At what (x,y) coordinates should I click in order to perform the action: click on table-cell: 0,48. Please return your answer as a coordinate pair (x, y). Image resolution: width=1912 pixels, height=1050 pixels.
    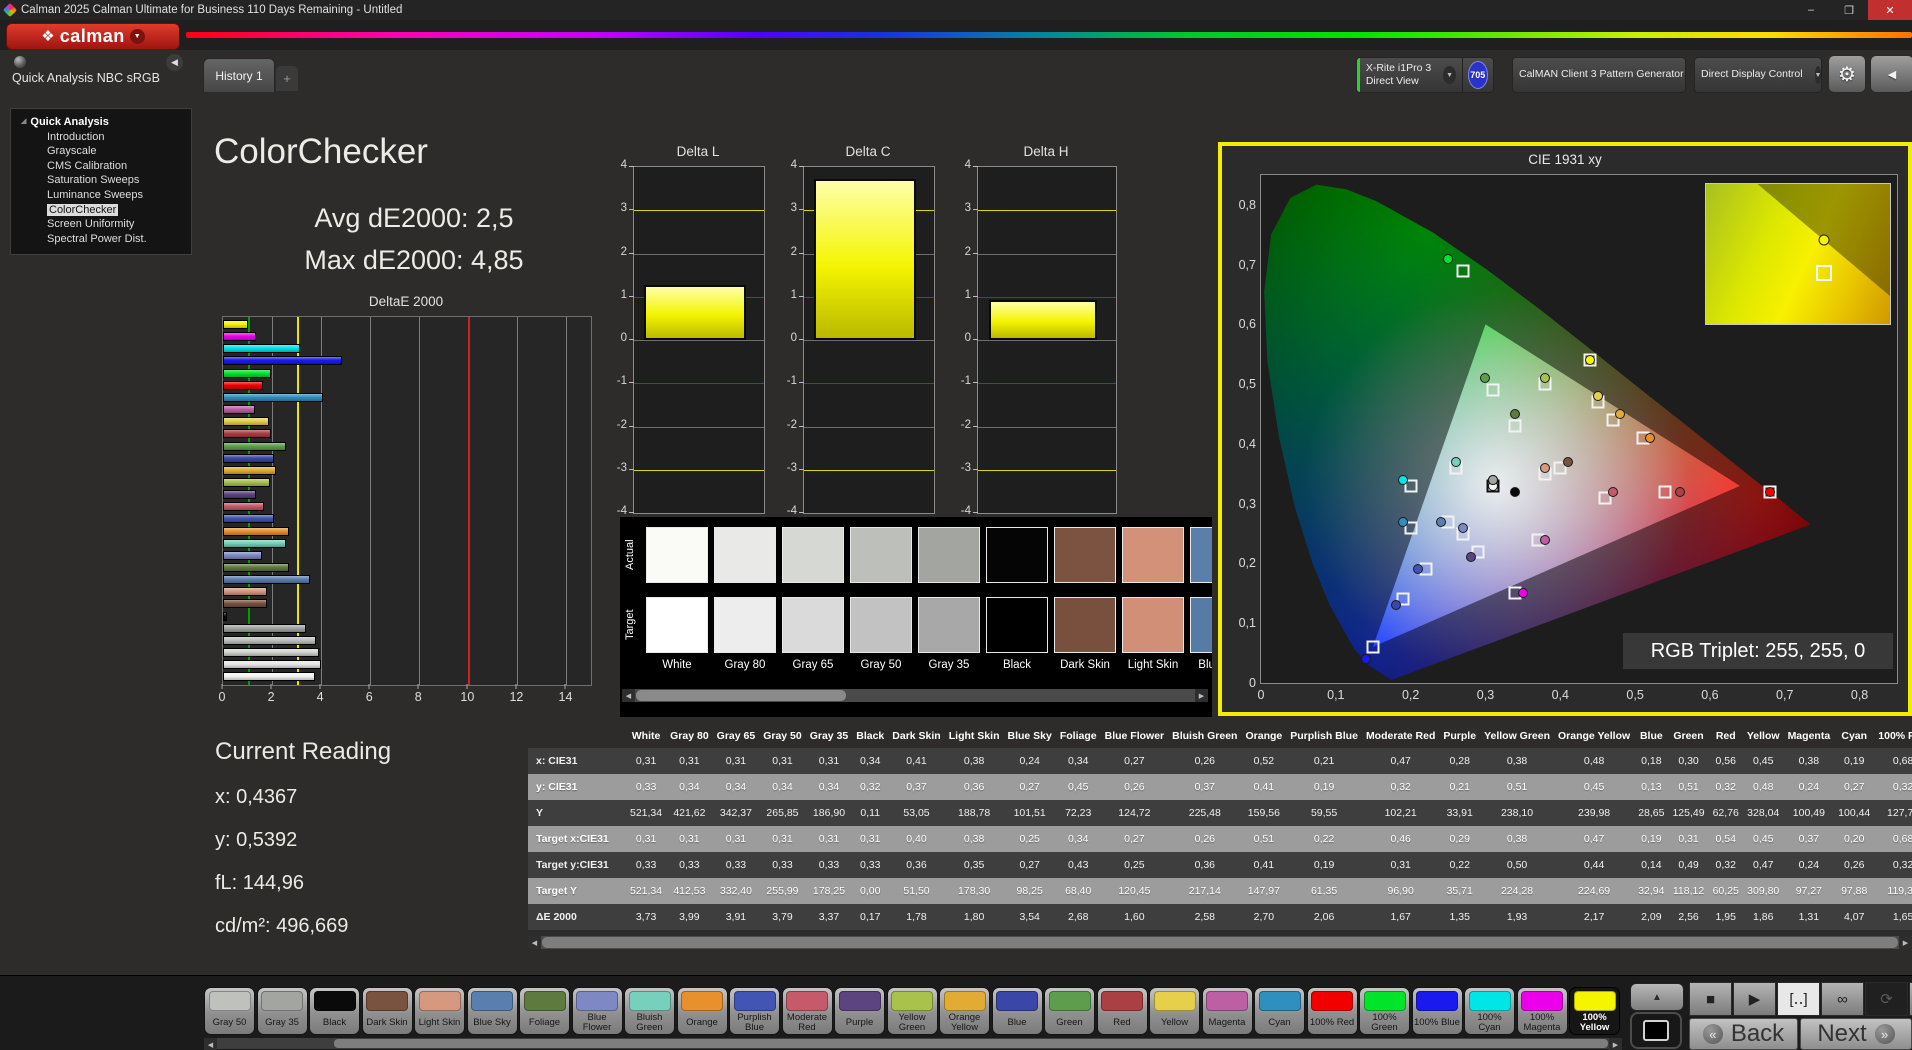
    Looking at the image, I should click on (1763, 787).